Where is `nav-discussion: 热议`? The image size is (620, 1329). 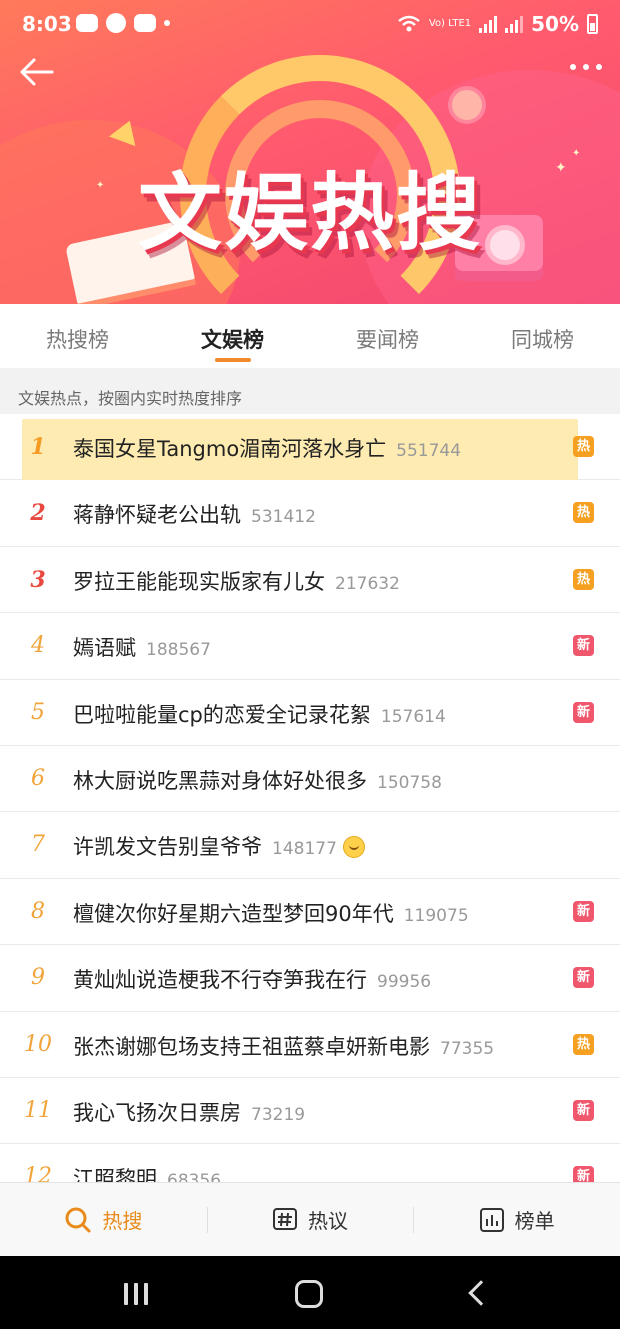 nav-discussion: 热议 is located at coordinates (310, 1219).